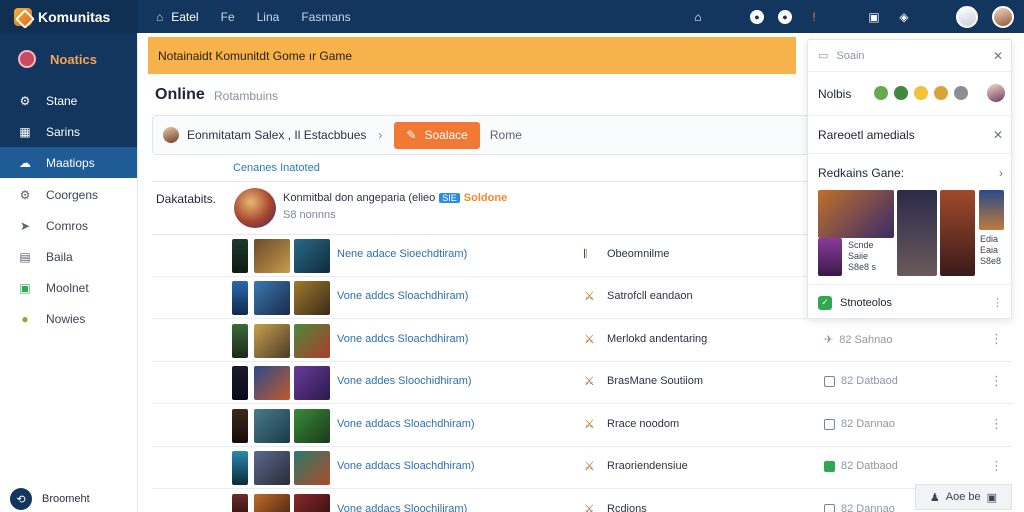  I want to click on sidebar-item-5: ➤ Comros, so click(68, 225).